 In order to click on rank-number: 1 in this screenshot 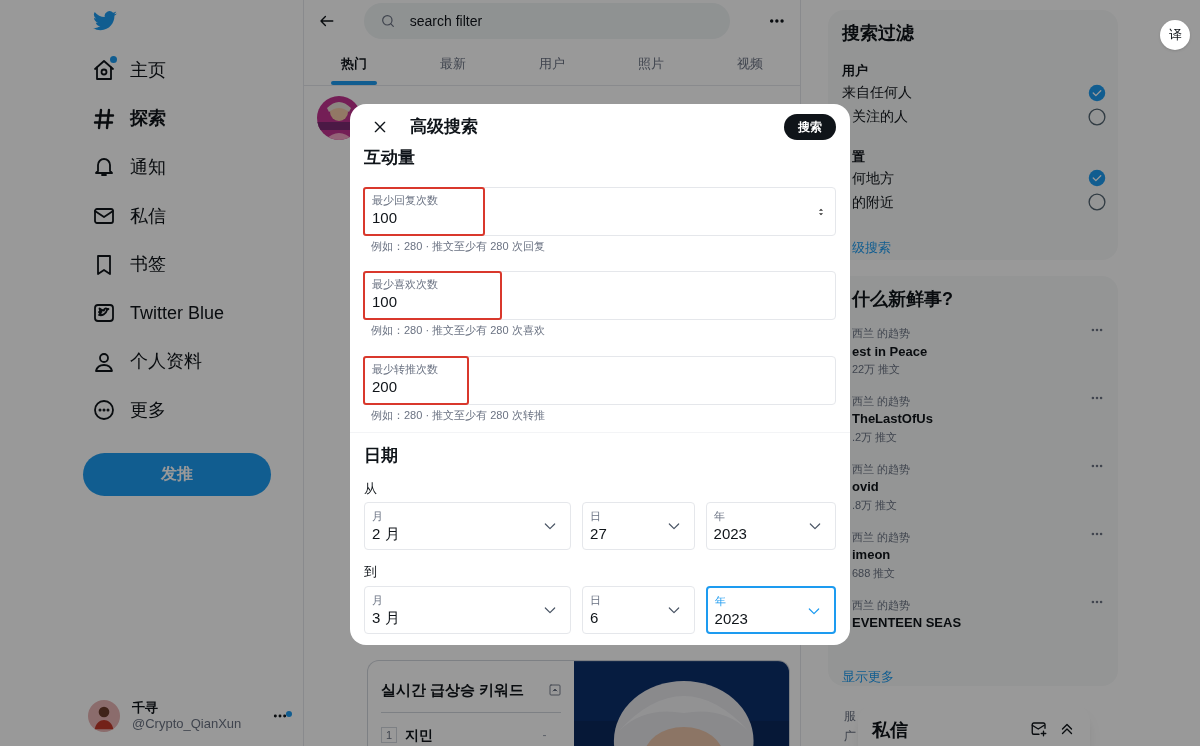, I will do `click(389, 735)`.